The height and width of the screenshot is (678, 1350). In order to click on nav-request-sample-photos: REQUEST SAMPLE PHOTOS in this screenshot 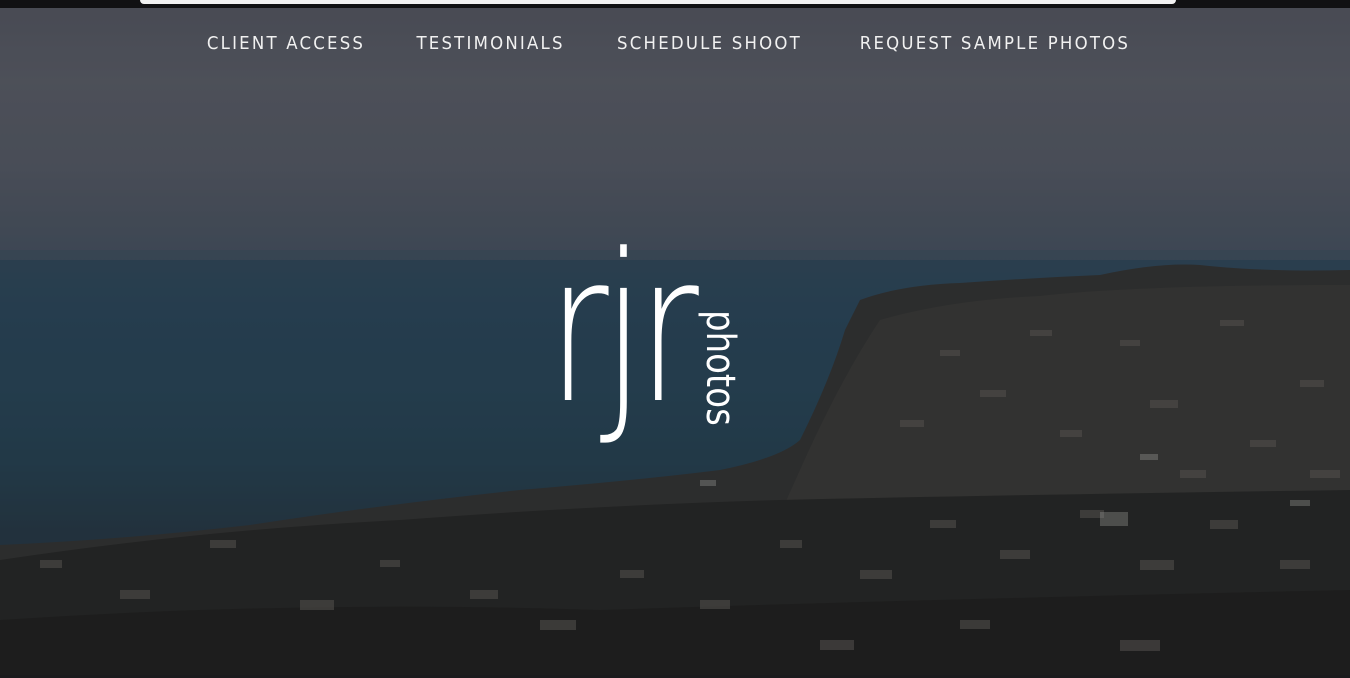, I will do `click(995, 44)`.